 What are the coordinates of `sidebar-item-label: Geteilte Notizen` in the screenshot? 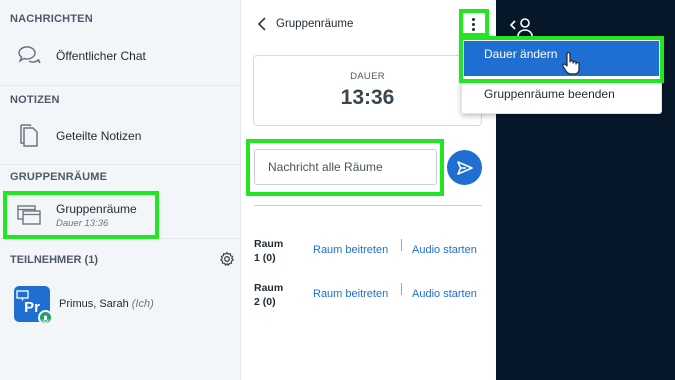 It's located at (99, 136).